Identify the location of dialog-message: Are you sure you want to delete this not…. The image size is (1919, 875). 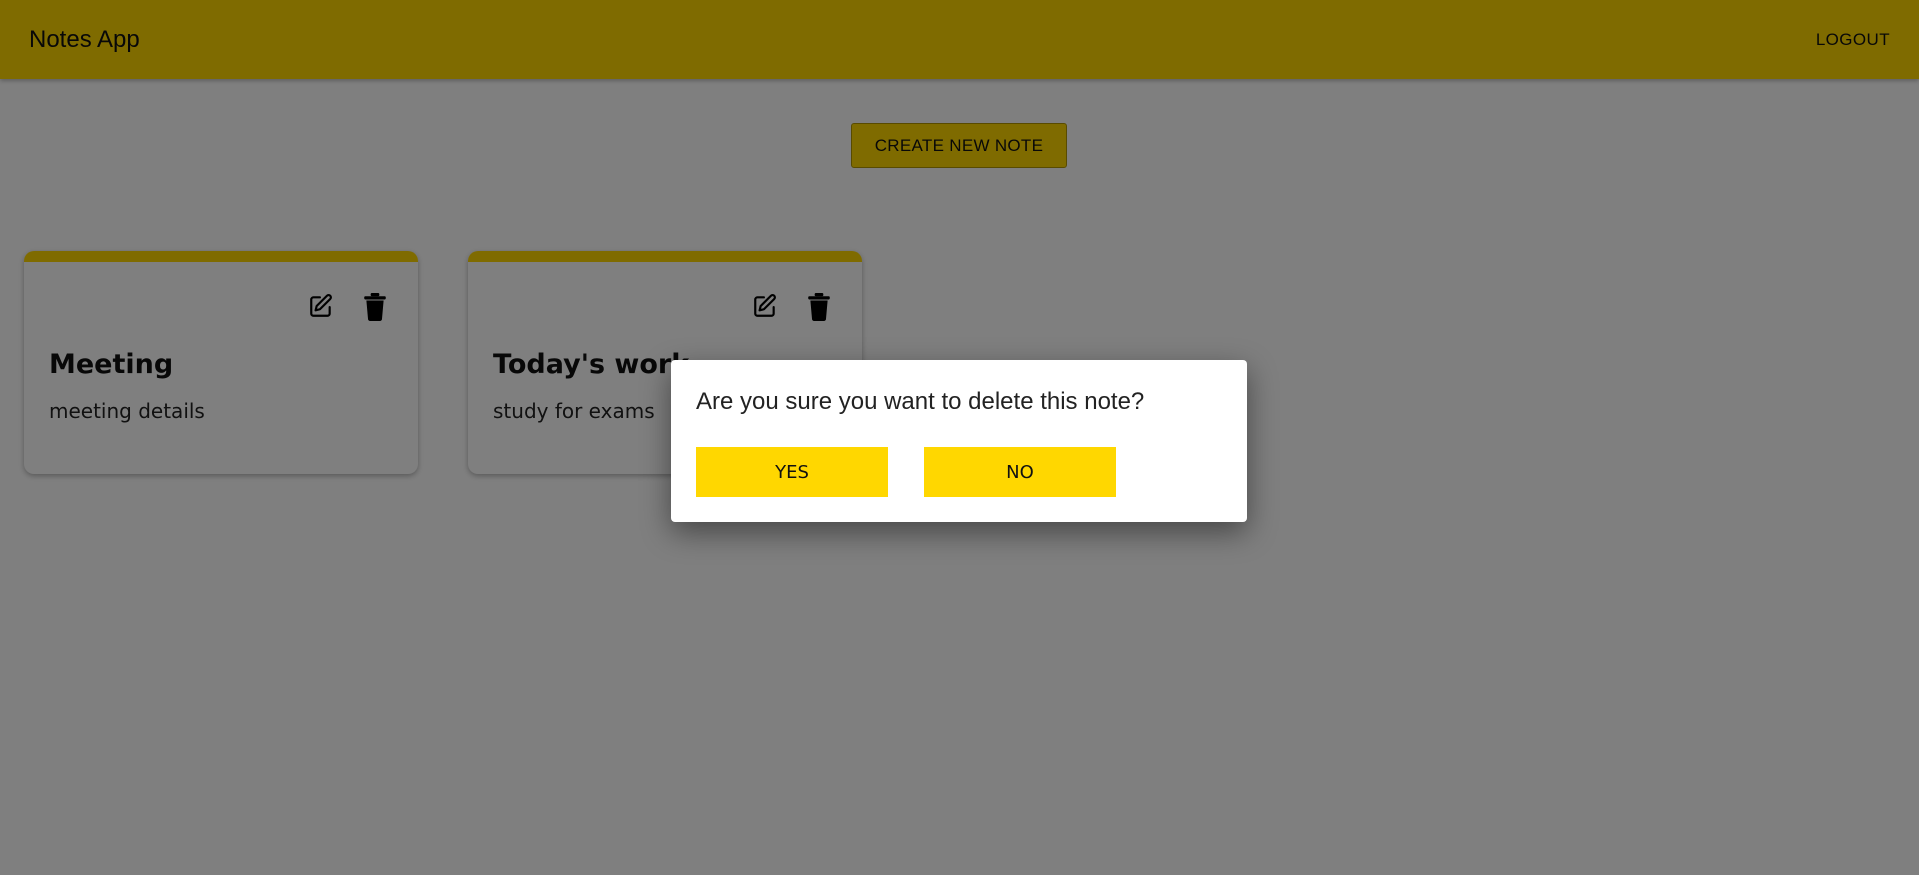
(920, 401).